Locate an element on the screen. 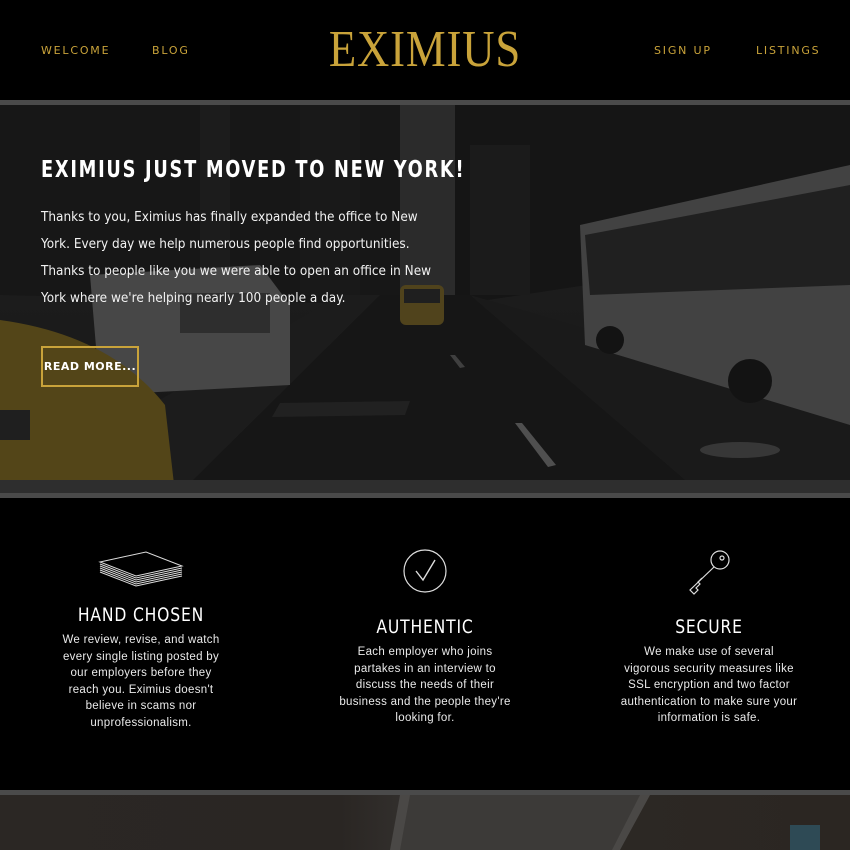  nav-listings-link: LISTINGS is located at coordinates (788, 50).